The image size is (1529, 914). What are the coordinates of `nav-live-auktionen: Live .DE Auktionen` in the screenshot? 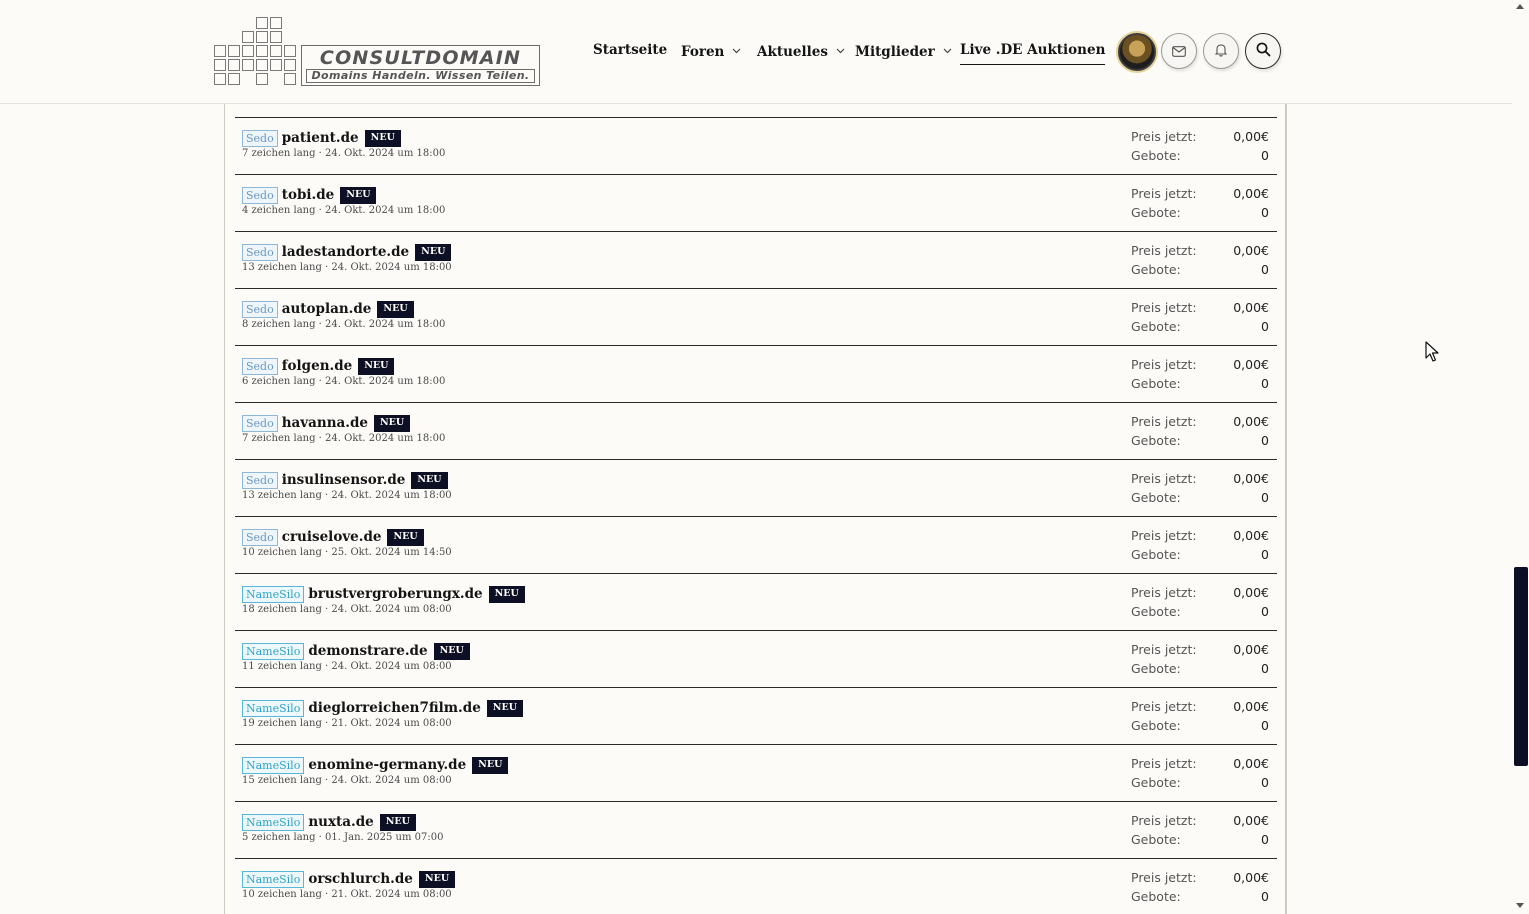 It's located at (1033, 52).